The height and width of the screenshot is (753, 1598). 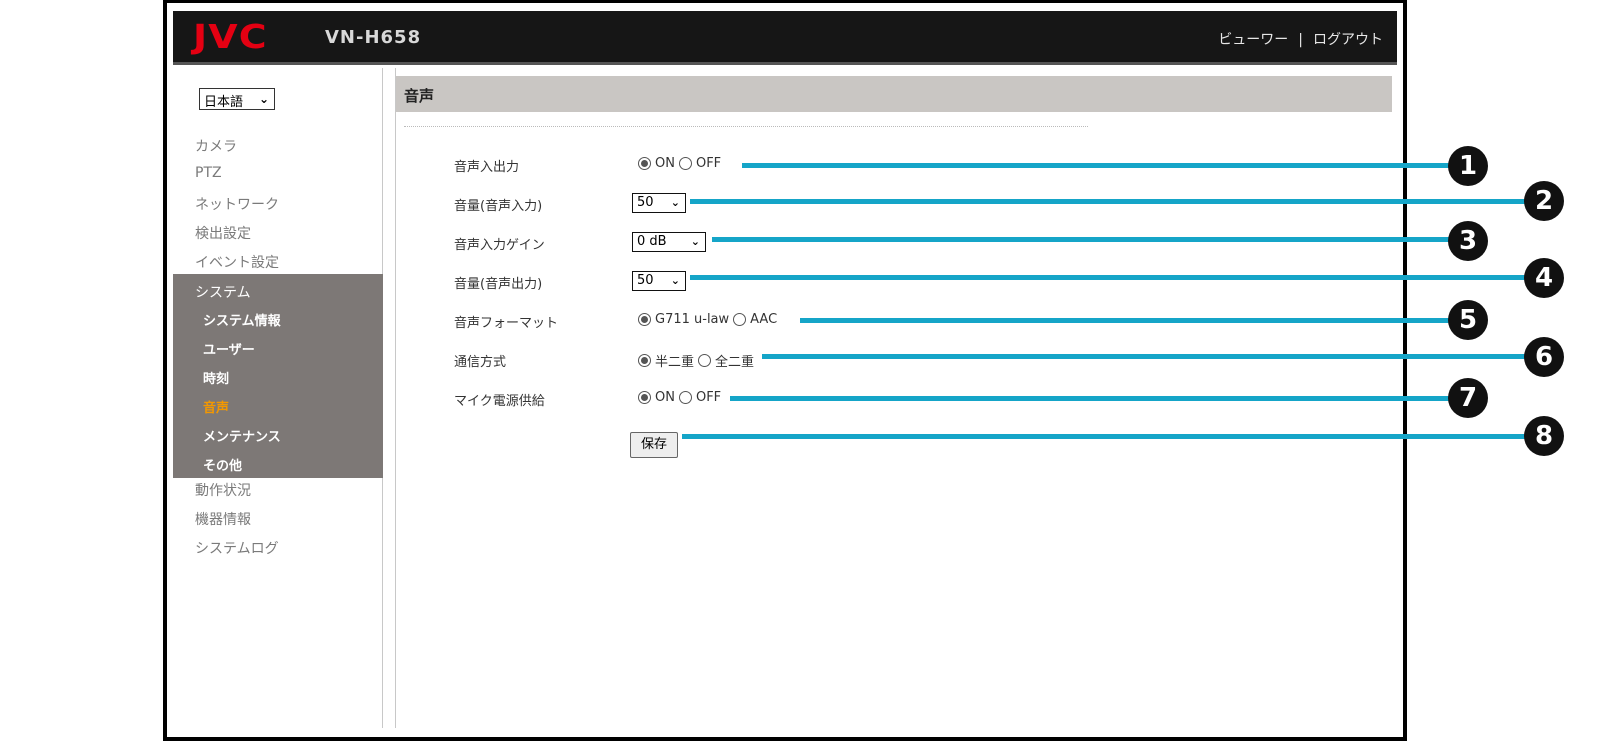 What do you see at coordinates (1544, 436) in the screenshot?
I see `callout-badge-8: 8` at bounding box center [1544, 436].